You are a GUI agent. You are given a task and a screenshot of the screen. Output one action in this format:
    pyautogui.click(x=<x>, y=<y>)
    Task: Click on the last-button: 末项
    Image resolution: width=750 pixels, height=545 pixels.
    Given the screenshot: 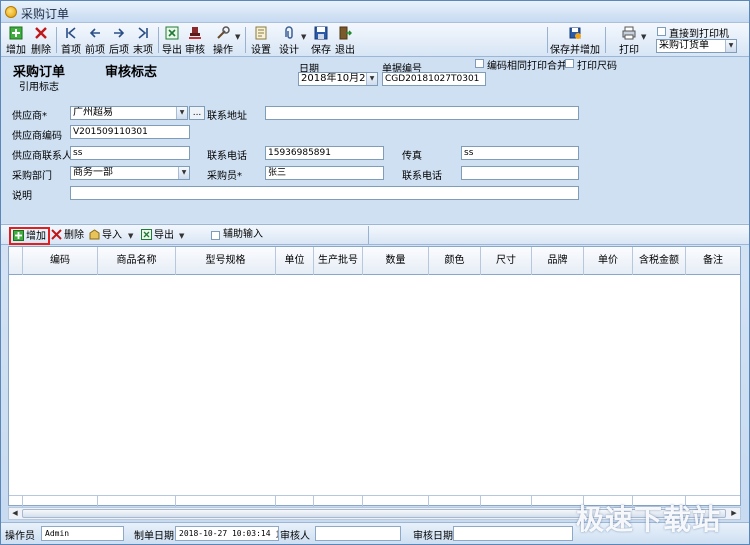 What is the action you would take?
    pyautogui.click(x=143, y=40)
    